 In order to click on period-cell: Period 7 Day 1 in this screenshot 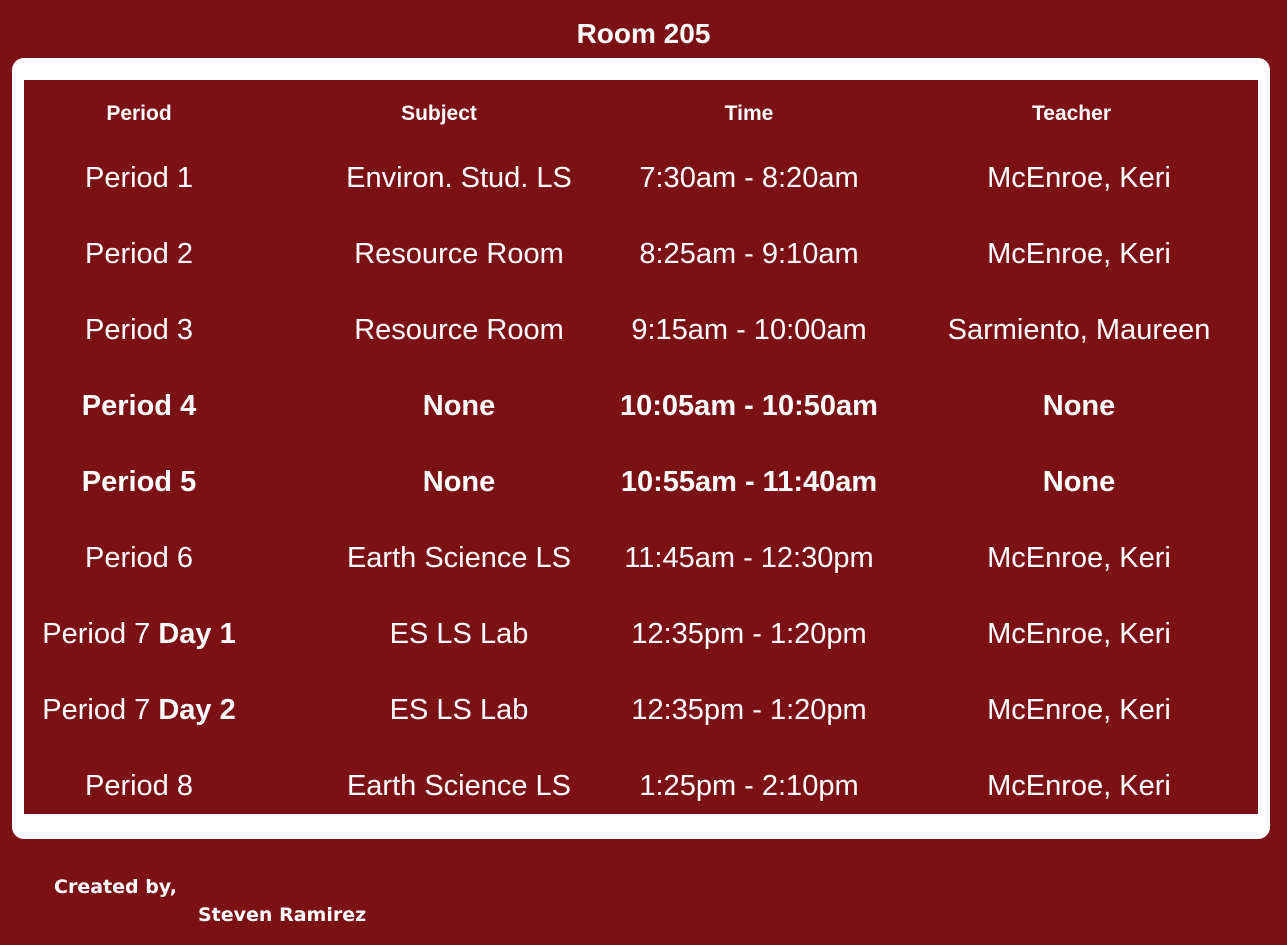, I will do `click(139, 634)`.